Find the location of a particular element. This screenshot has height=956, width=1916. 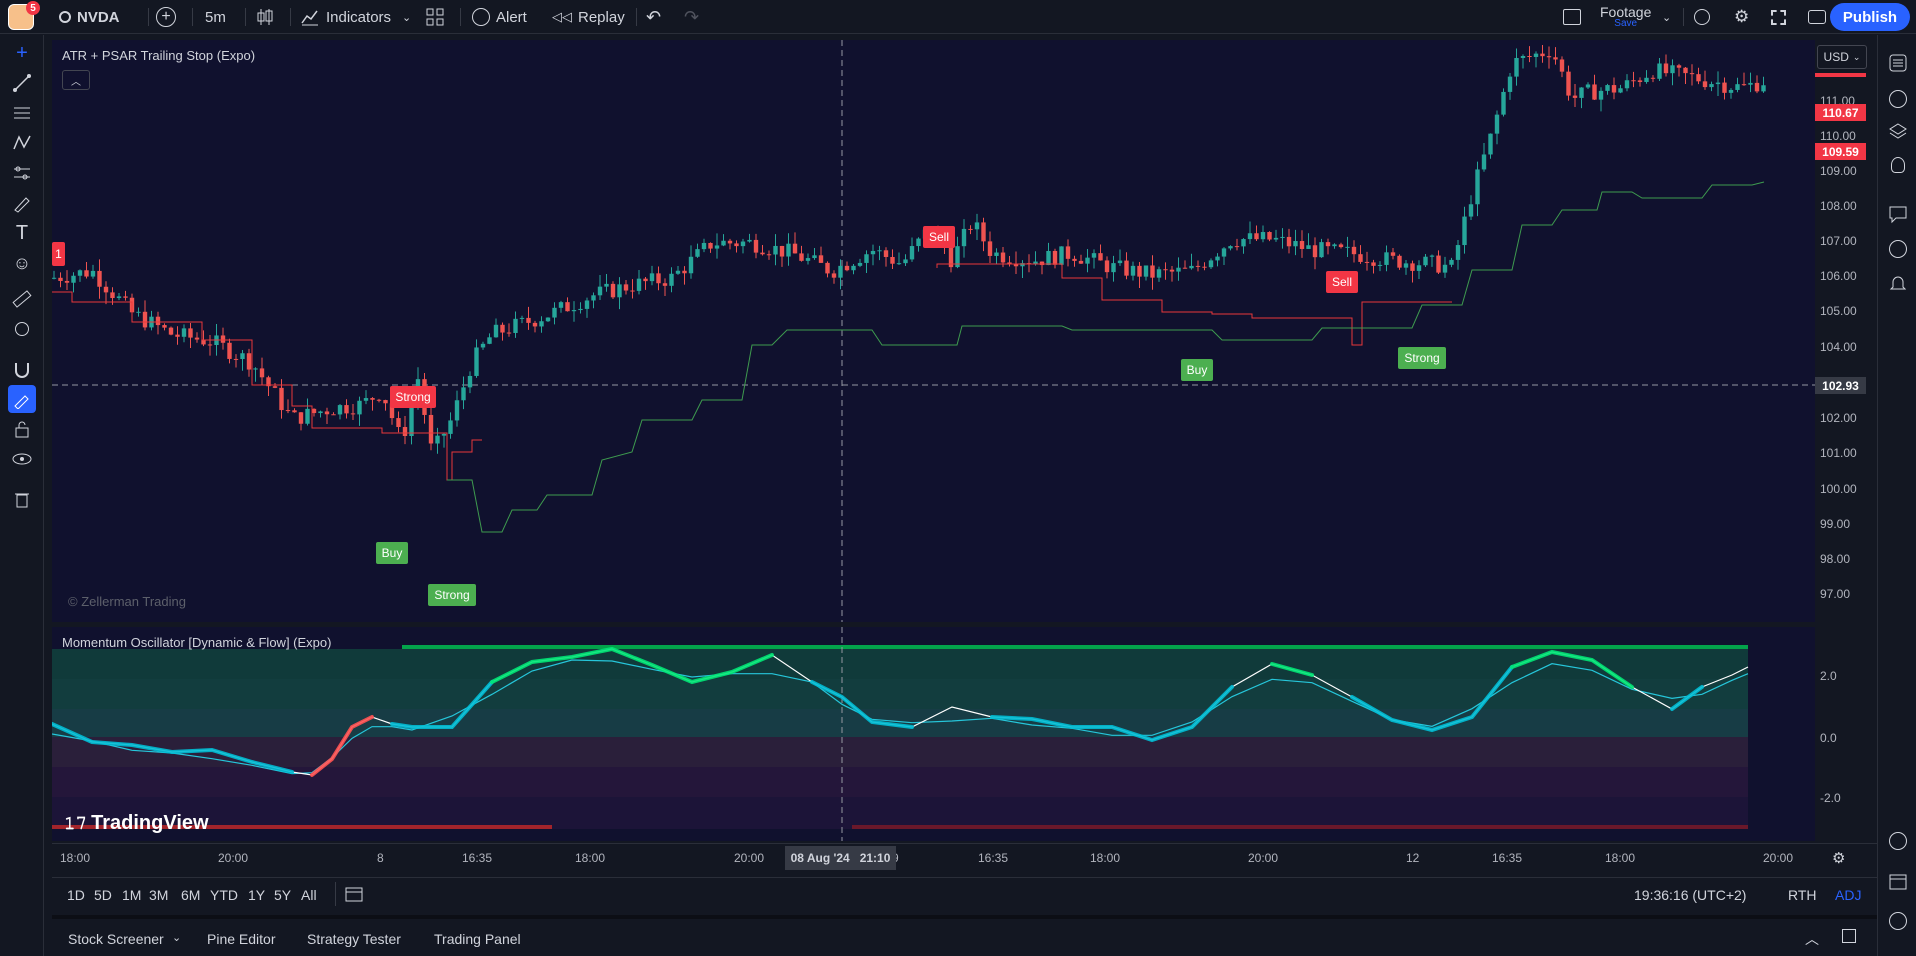

replay-button: ◁◁ Replay is located at coordinates (588, 17).